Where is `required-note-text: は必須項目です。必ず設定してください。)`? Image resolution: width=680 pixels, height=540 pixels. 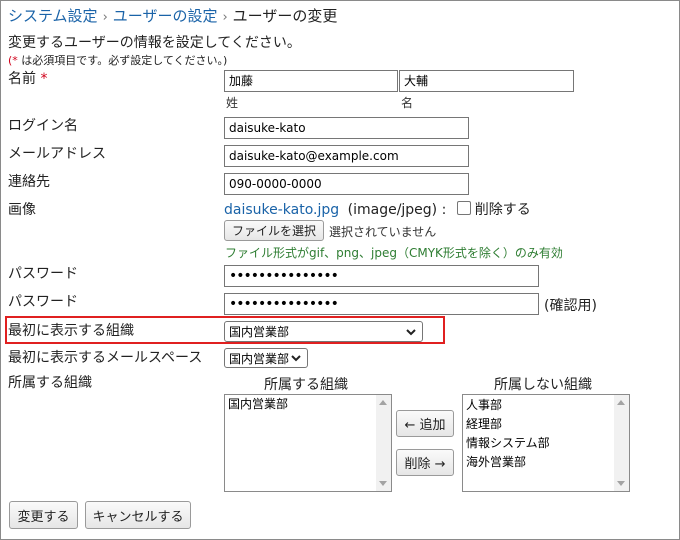 required-note-text: は必須項目です。必ず設定してください。) is located at coordinates (122, 60).